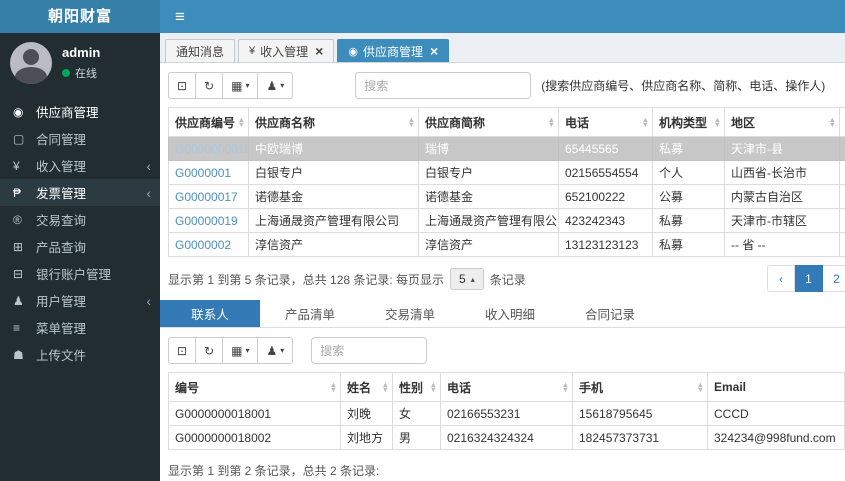 Image resolution: width=845 pixels, height=481 pixels. What do you see at coordinates (80, 192) in the screenshot?
I see `sidebar-item-invoice-mgmt: ₱ 发票管理 ‹` at bounding box center [80, 192].